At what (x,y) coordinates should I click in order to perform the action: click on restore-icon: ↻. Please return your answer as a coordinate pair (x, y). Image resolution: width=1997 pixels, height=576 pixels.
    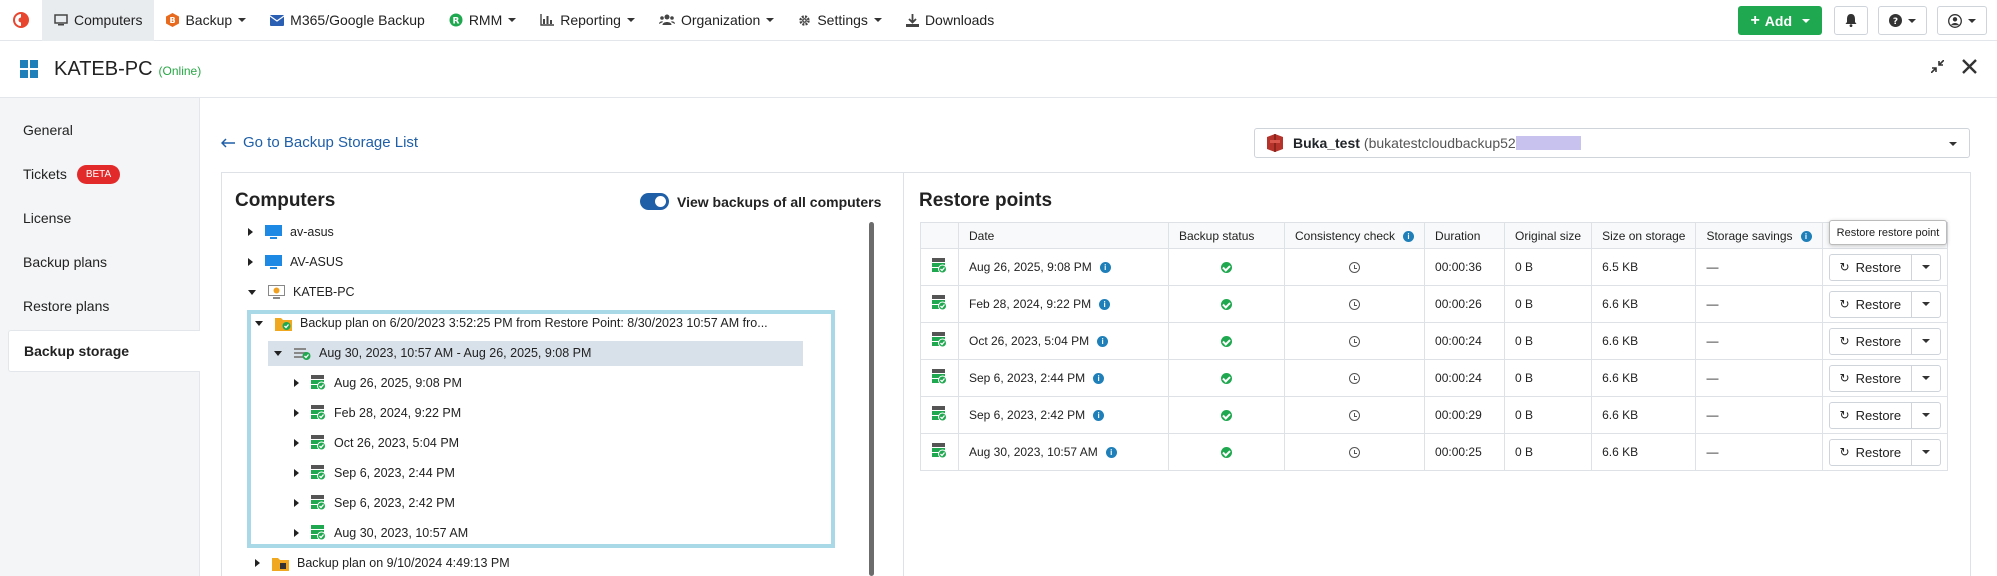
    Looking at the image, I should click on (1844, 378).